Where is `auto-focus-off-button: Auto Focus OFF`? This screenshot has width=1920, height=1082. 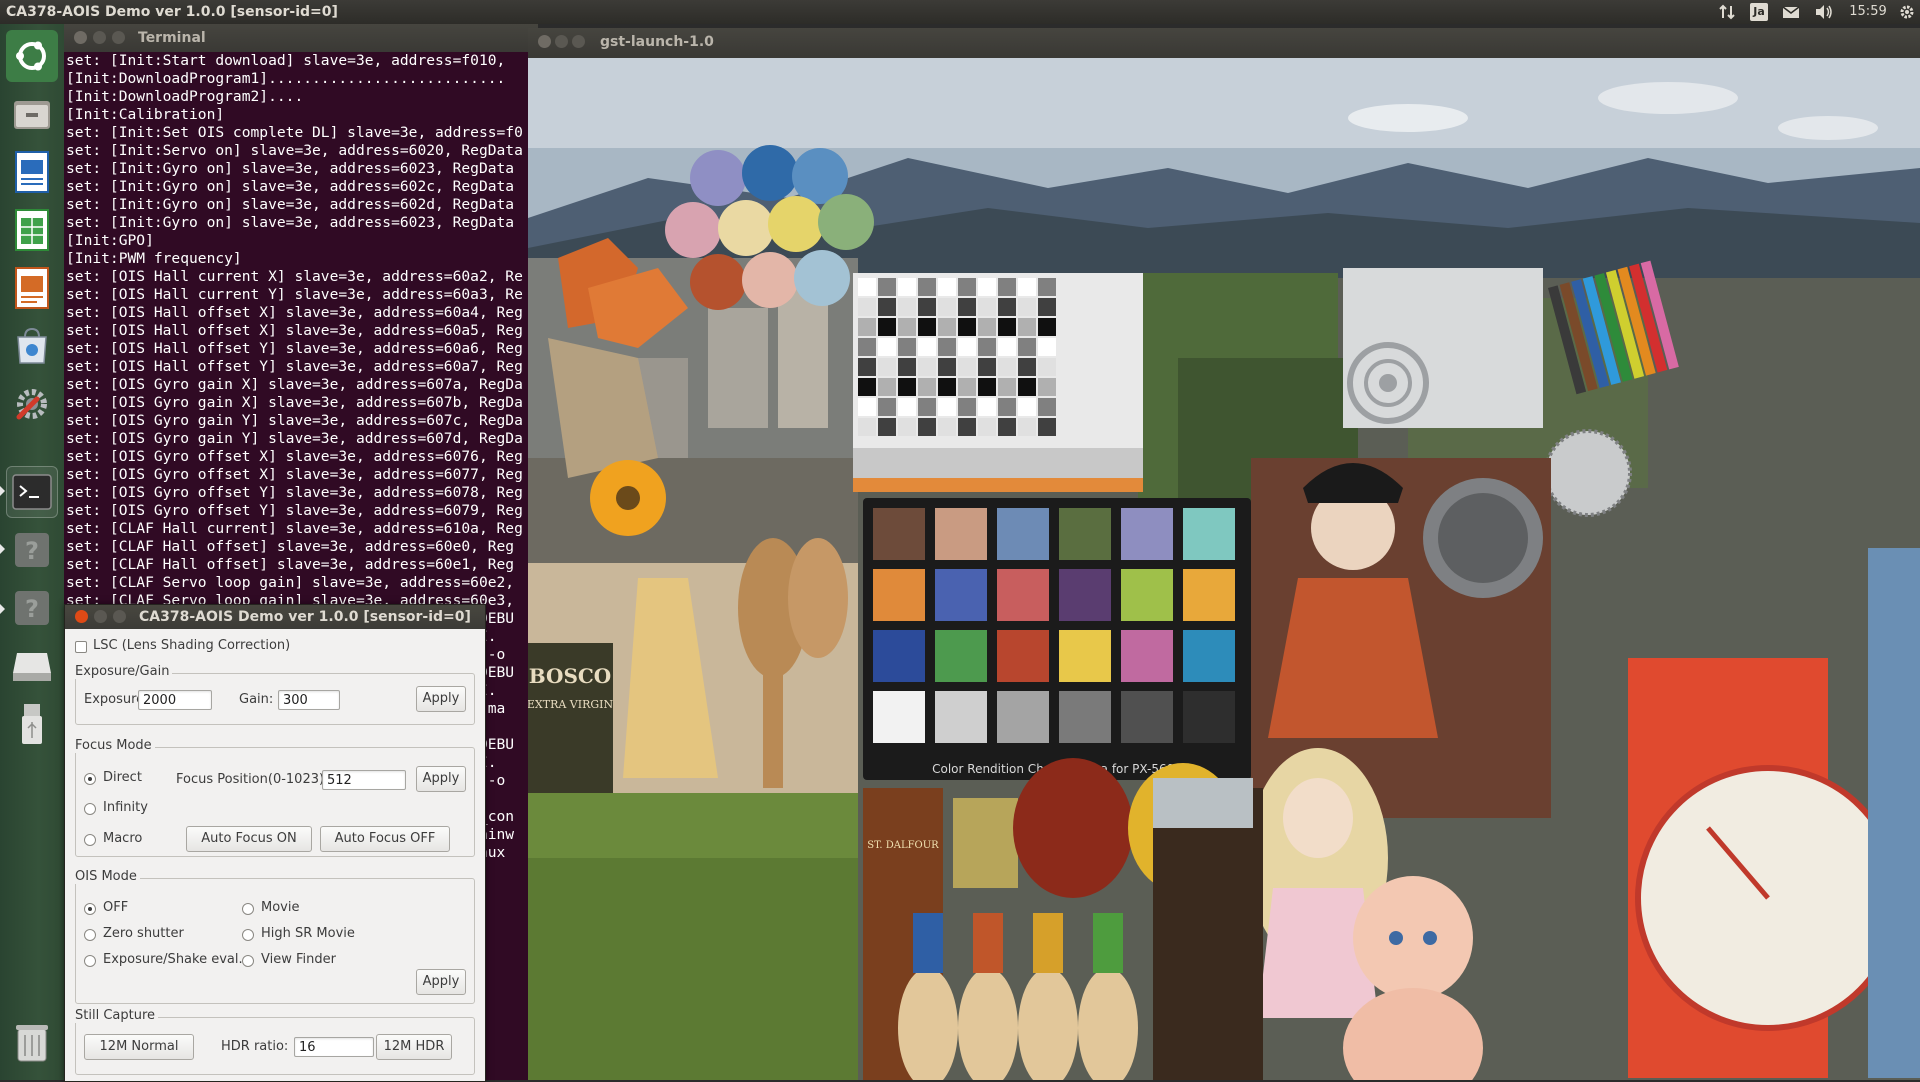
auto-focus-off-button: Auto Focus OFF is located at coordinates (385, 839).